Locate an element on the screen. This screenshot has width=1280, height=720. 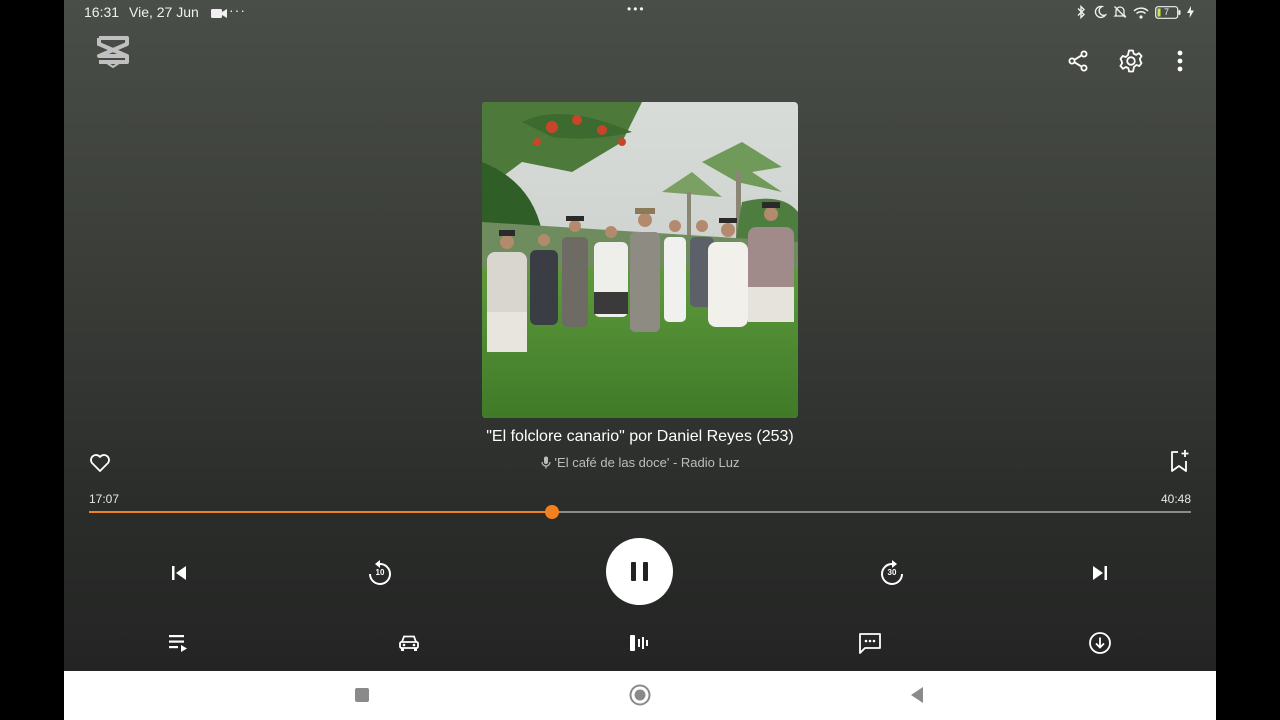
episode-subtitle: 'El café de las doce' - Radio Luz is located at coordinates (647, 462).